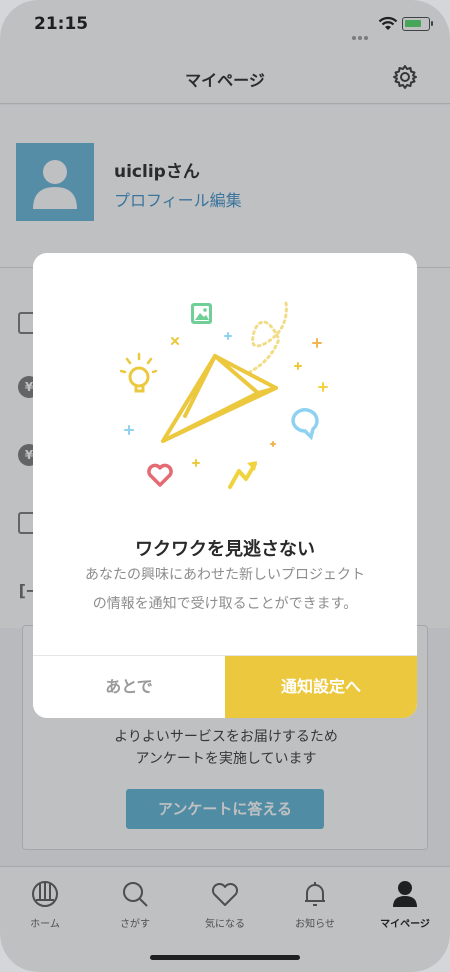  Describe the element at coordinates (225, 549) in the screenshot. I see `dialog-title: ワクワクを見逃さない` at that location.